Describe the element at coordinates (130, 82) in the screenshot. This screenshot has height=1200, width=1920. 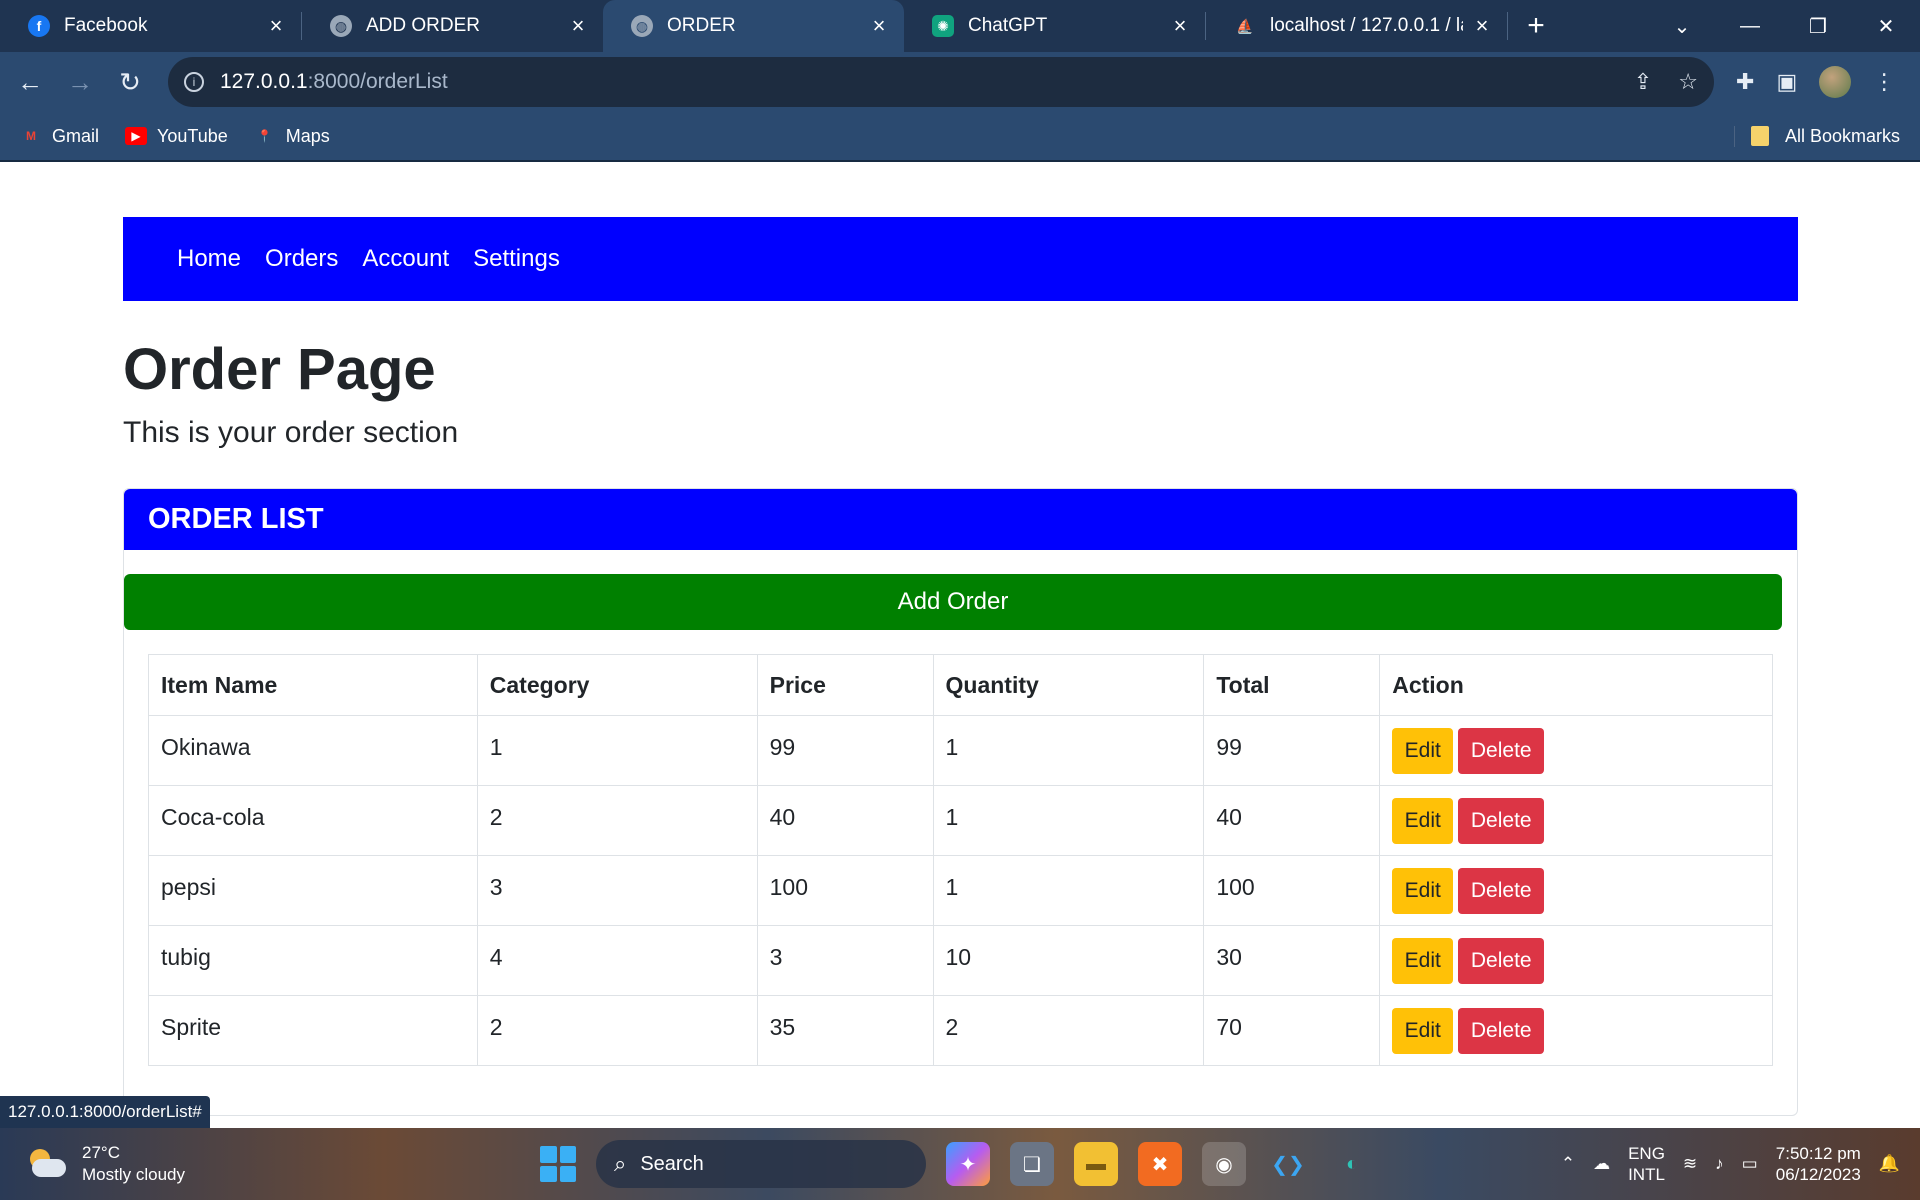
I see `reload-button: ↻` at that location.